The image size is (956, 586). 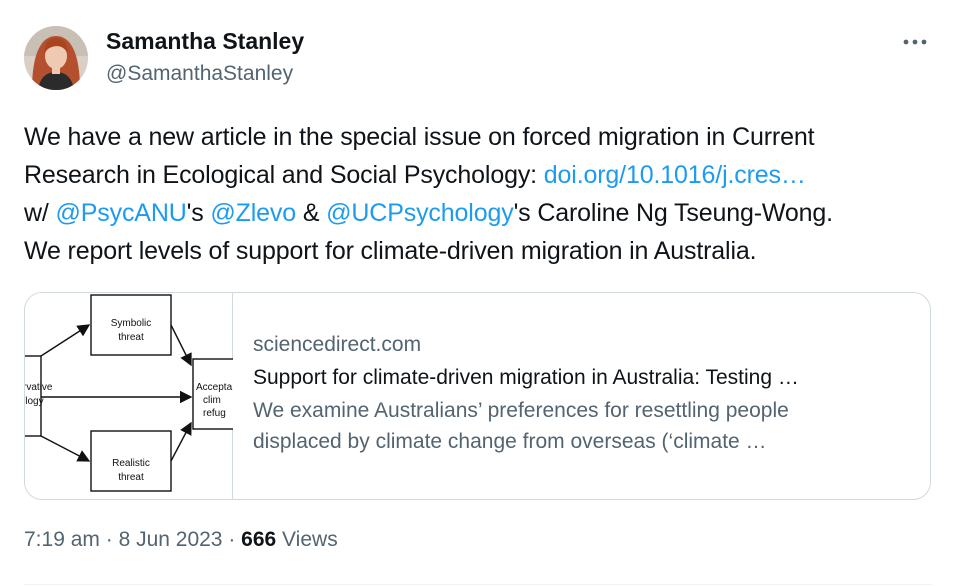 What do you see at coordinates (205, 41) in the screenshot?
I see `author-display-name: Samantha Stanley` at bounding box center [205, 41].